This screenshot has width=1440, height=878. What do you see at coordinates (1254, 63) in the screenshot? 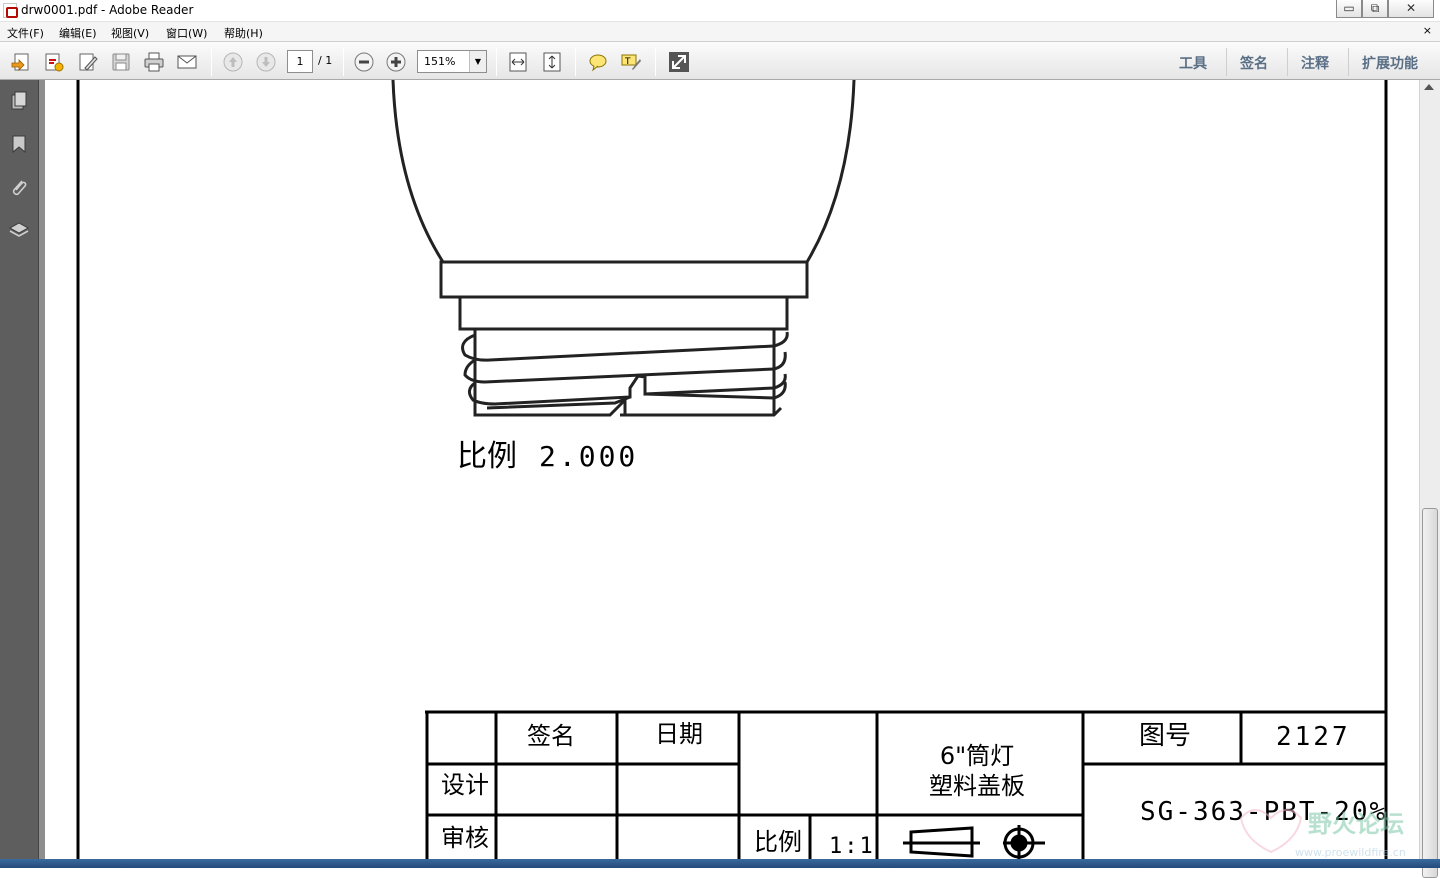
I see `sign-link: 签名` at bounding box center [1254, 63].